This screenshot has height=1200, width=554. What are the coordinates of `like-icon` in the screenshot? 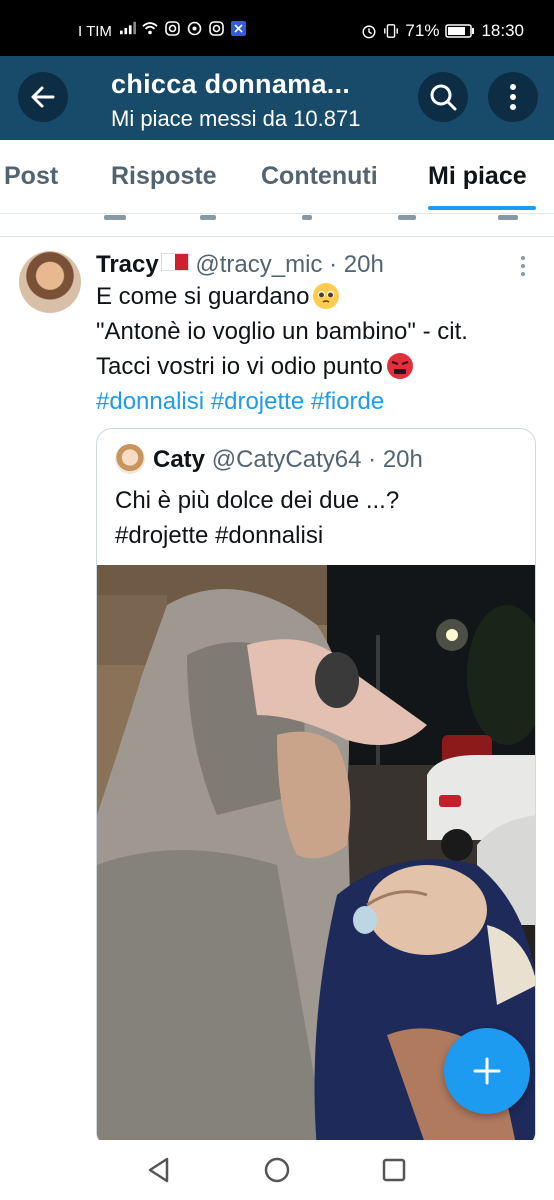 It's located at (307, 217).